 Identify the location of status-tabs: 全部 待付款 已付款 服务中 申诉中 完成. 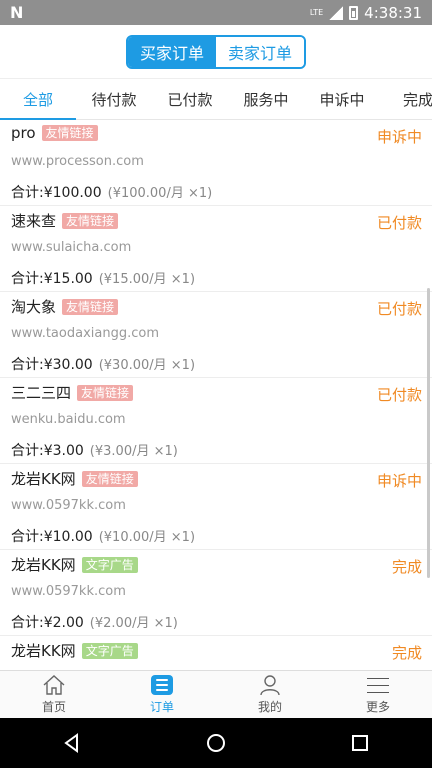
(216, 99).